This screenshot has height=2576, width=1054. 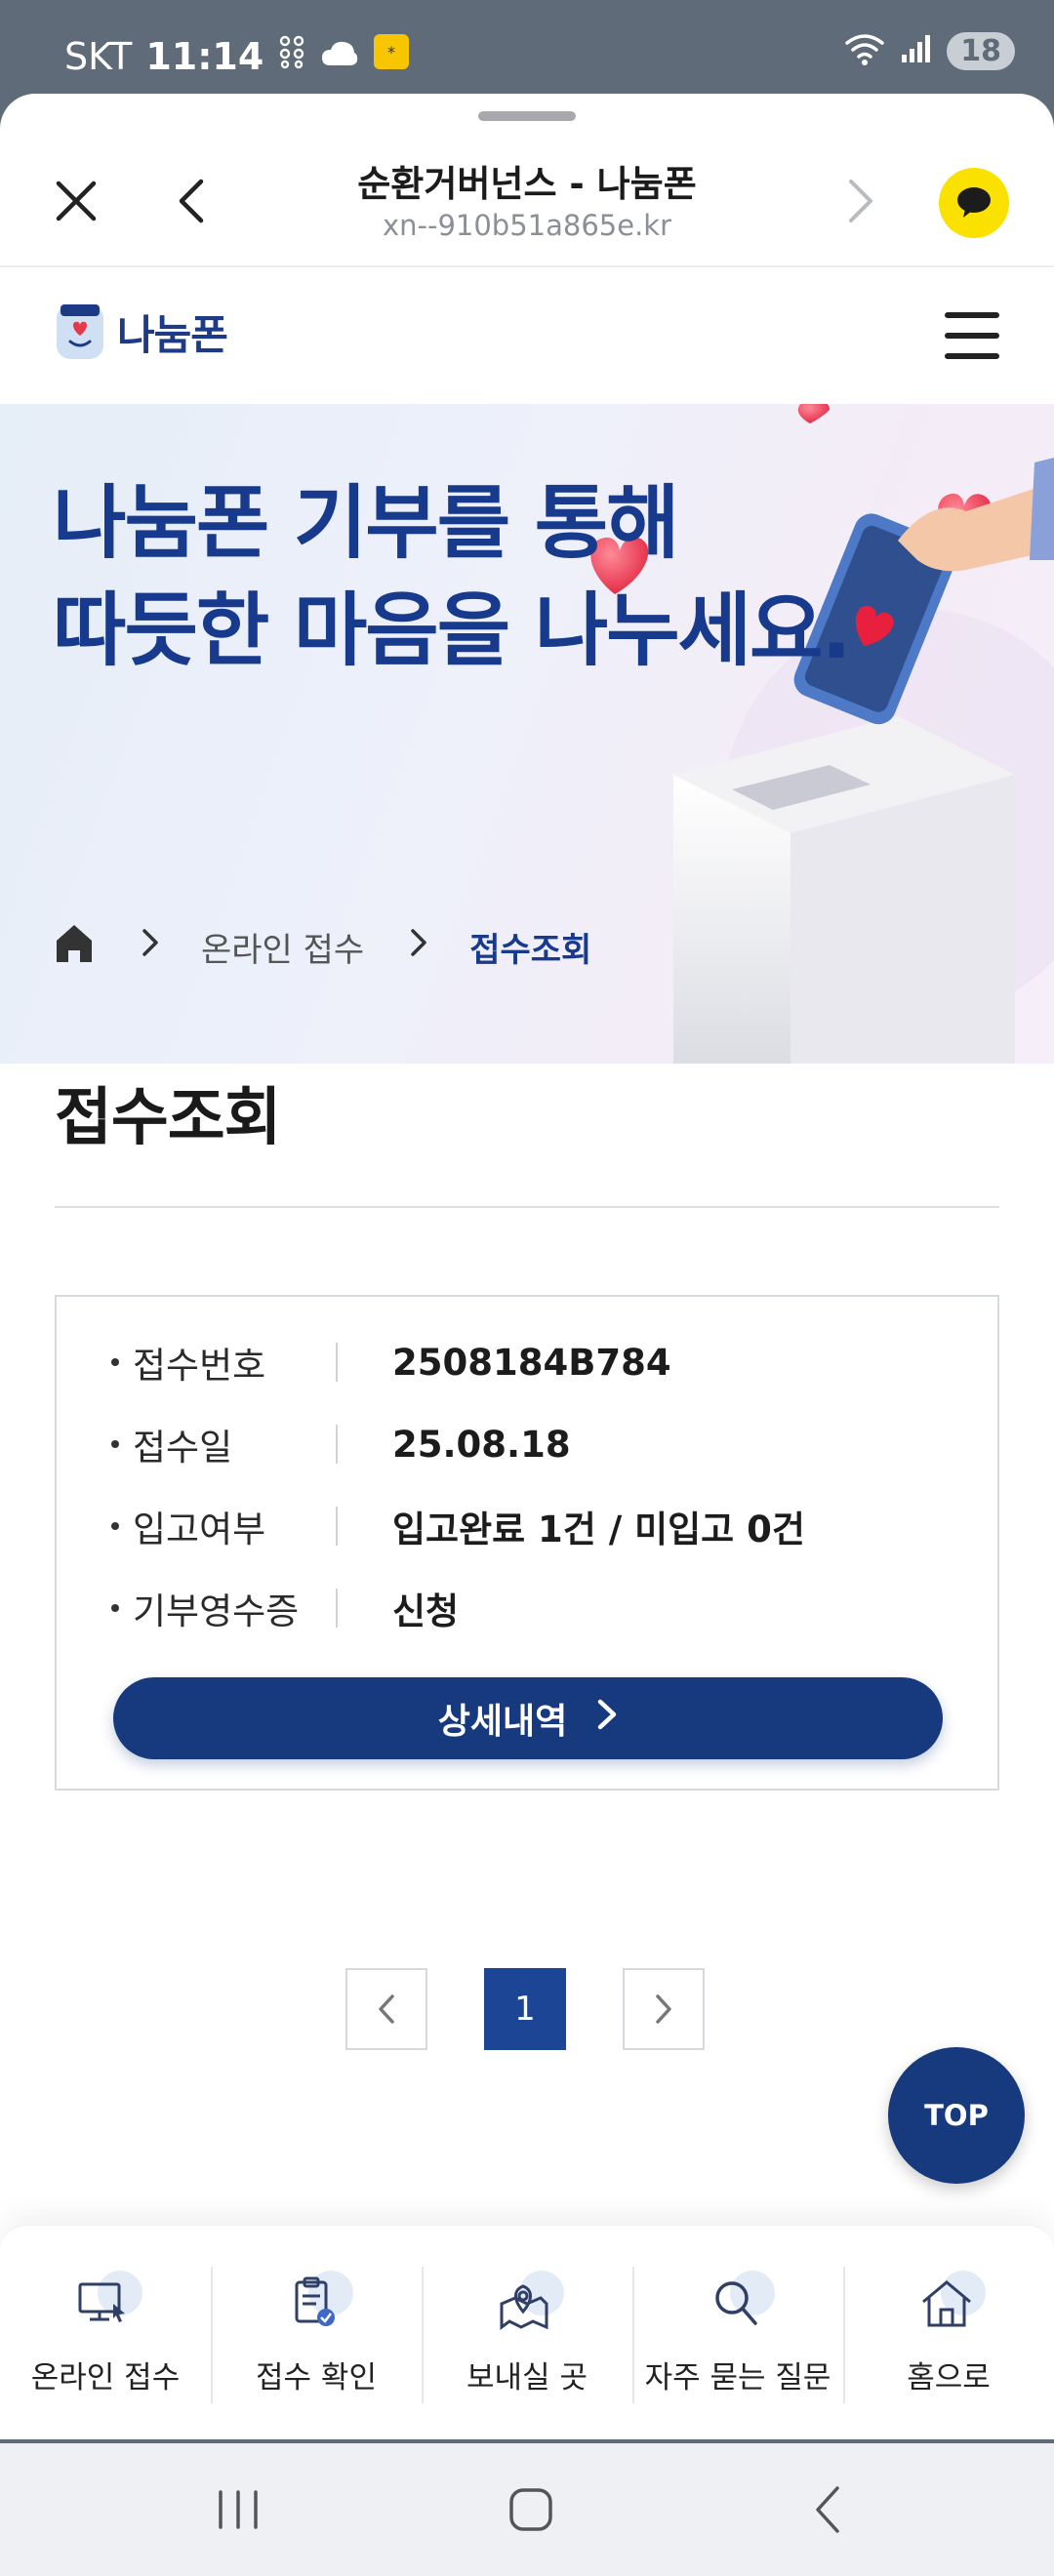 I want to click on breadcrumb: 온라인 접수 접수조회, so click(x=322, y=947).